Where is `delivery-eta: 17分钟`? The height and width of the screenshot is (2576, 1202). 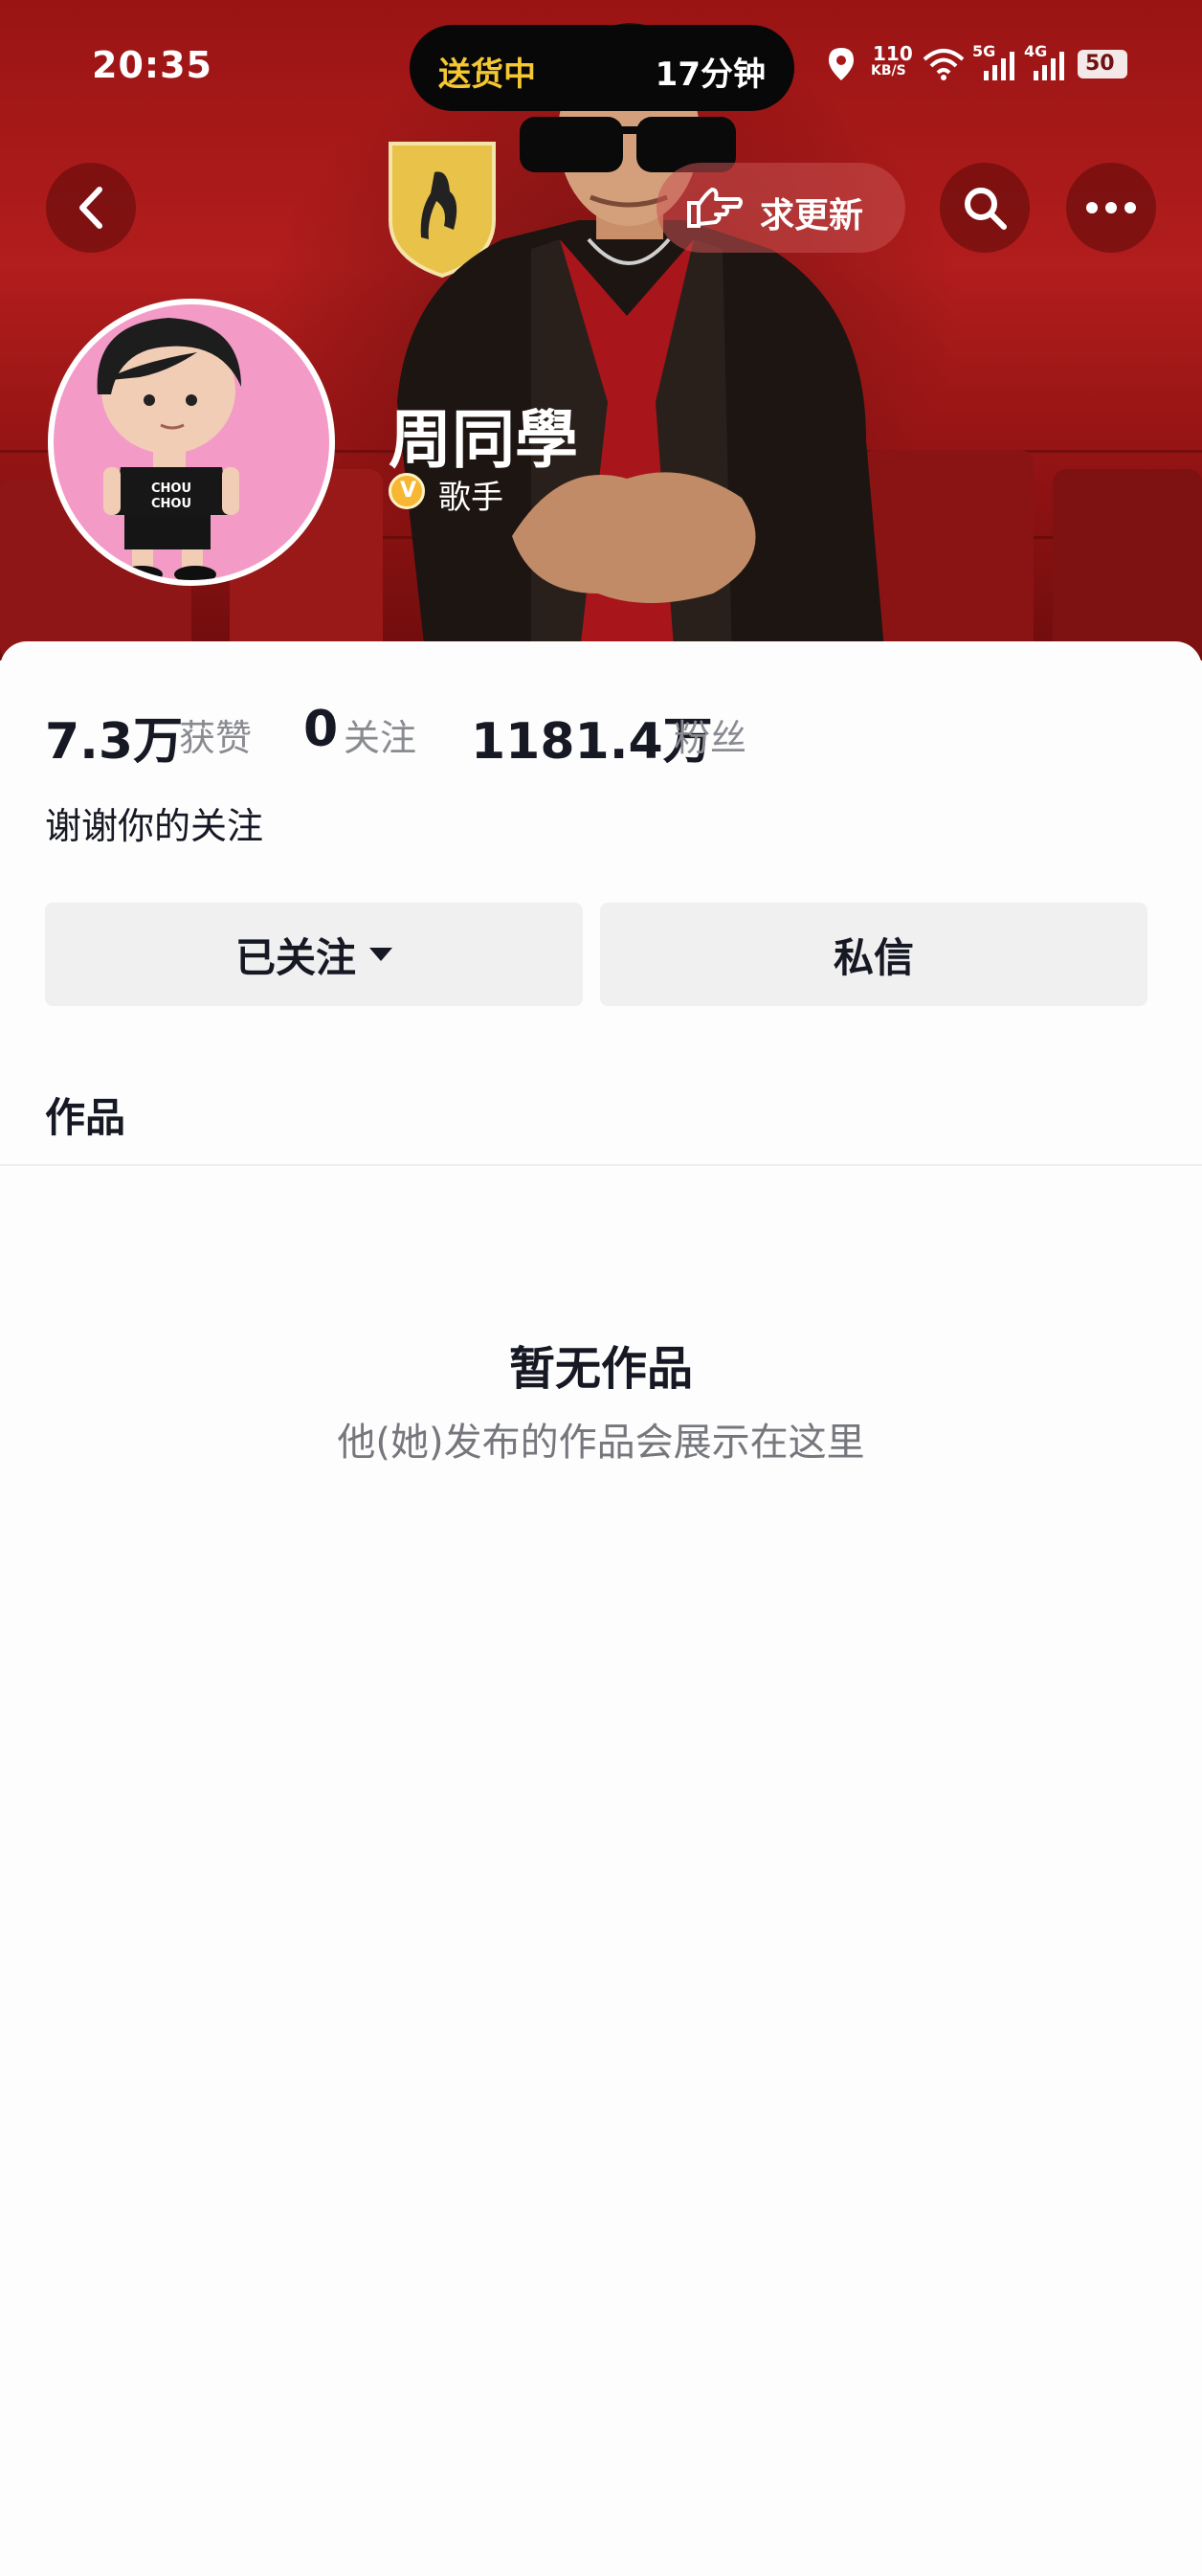 delivery-eta: 17分钟 is located at coordinates (710, 75).